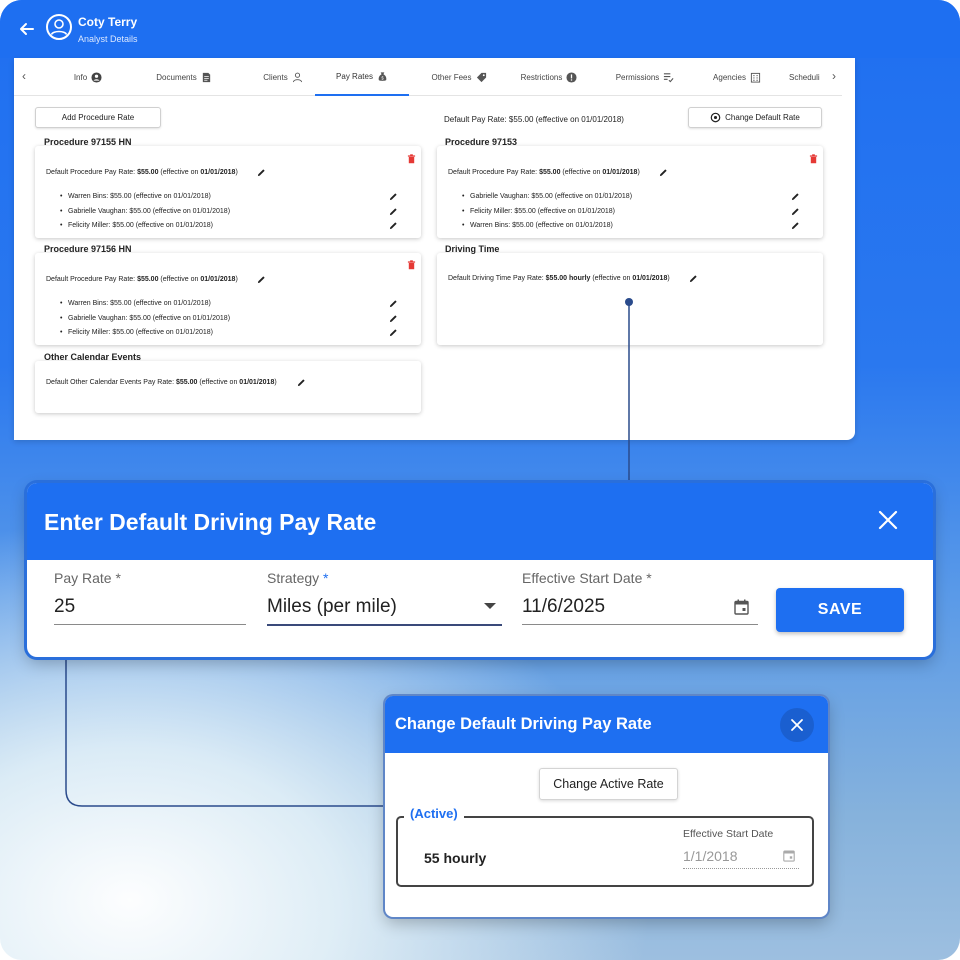 This screenshot has width=960, height=960. What do you see at coordinates (481, 142) in the screenshot?
I see `card-title: Procedure 97153` at bounding box center [481, 142].